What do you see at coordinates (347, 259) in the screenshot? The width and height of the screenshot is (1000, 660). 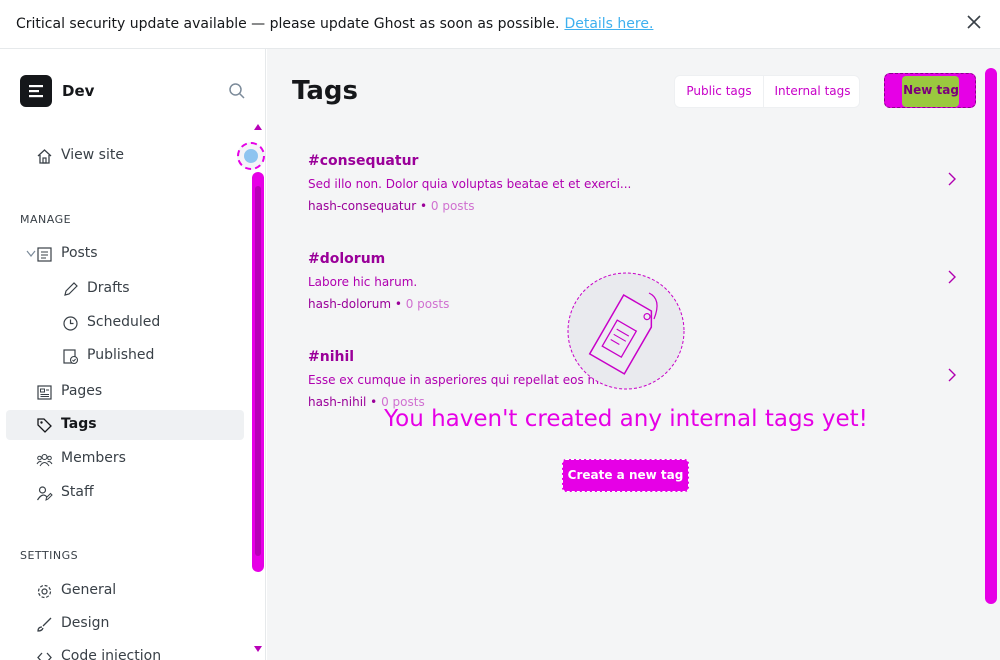 I see `tag-name: #dolorum` at bounding box center [347, 259].